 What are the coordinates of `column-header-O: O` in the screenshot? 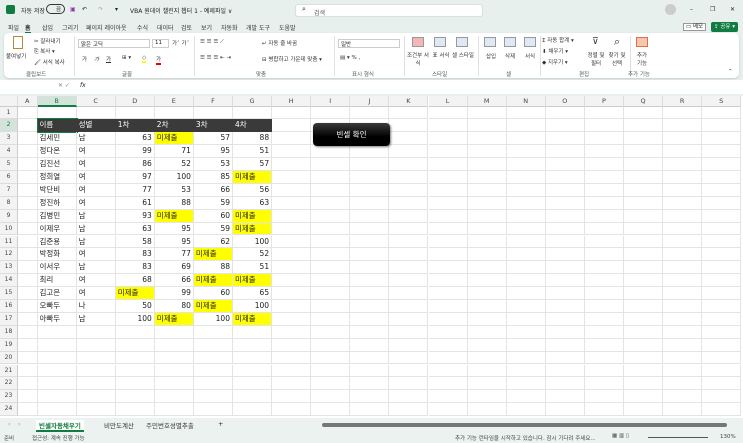 It's located at (565, 101).